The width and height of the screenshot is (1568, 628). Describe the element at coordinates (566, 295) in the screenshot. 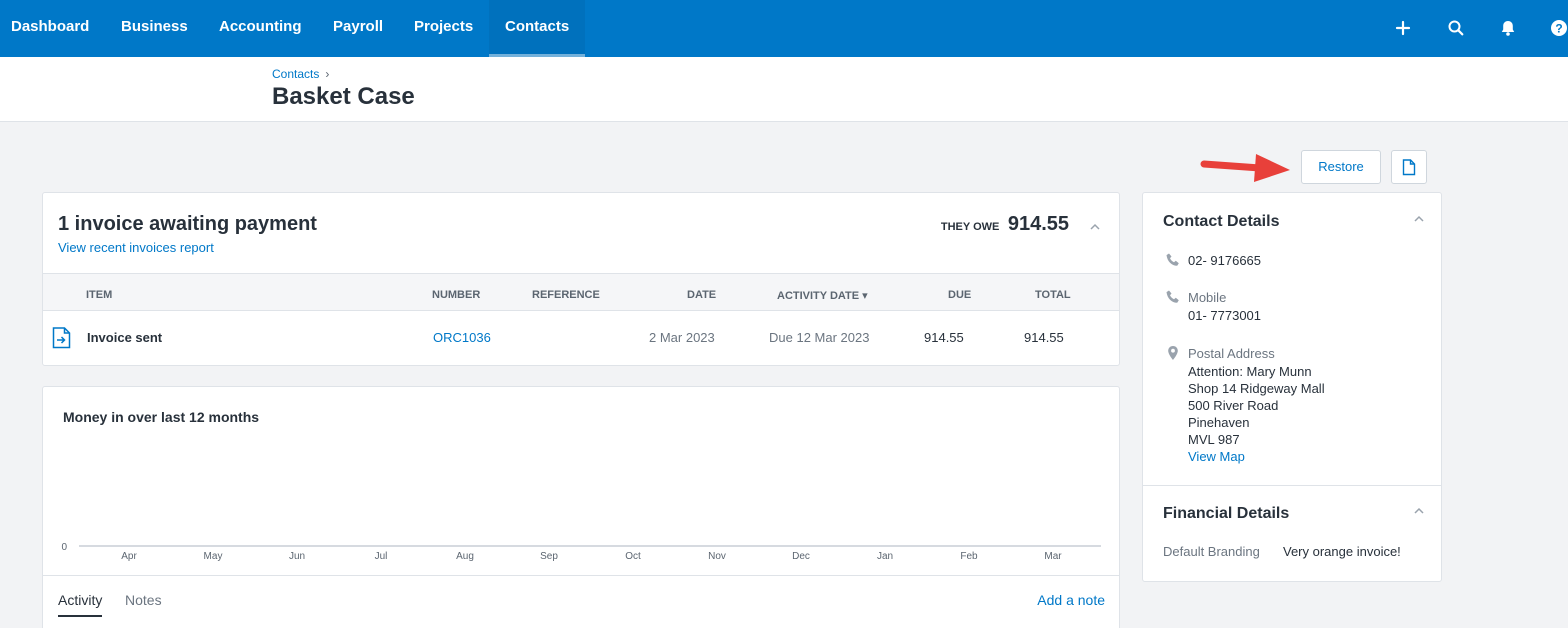

I see `col-reference: REFERENCE` at that location.